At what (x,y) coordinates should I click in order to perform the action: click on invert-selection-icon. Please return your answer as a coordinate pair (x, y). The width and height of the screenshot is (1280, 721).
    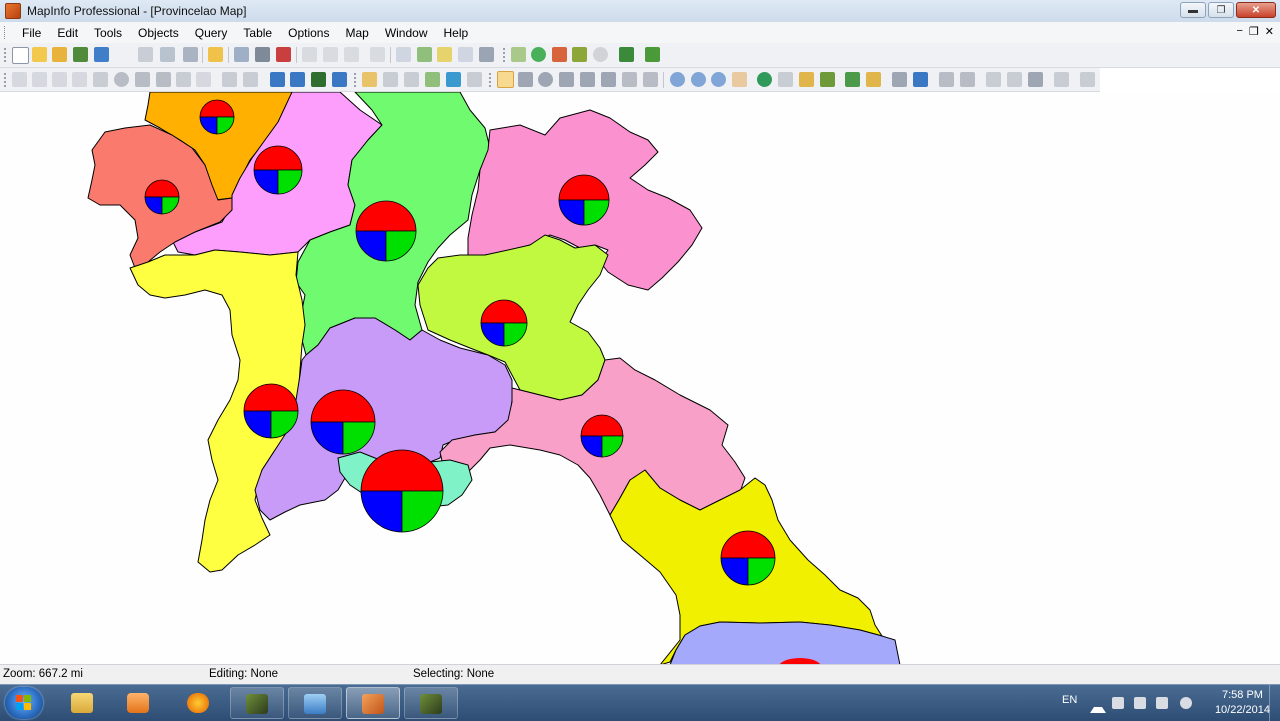
    Looking at the image, I should click on (629, 79).